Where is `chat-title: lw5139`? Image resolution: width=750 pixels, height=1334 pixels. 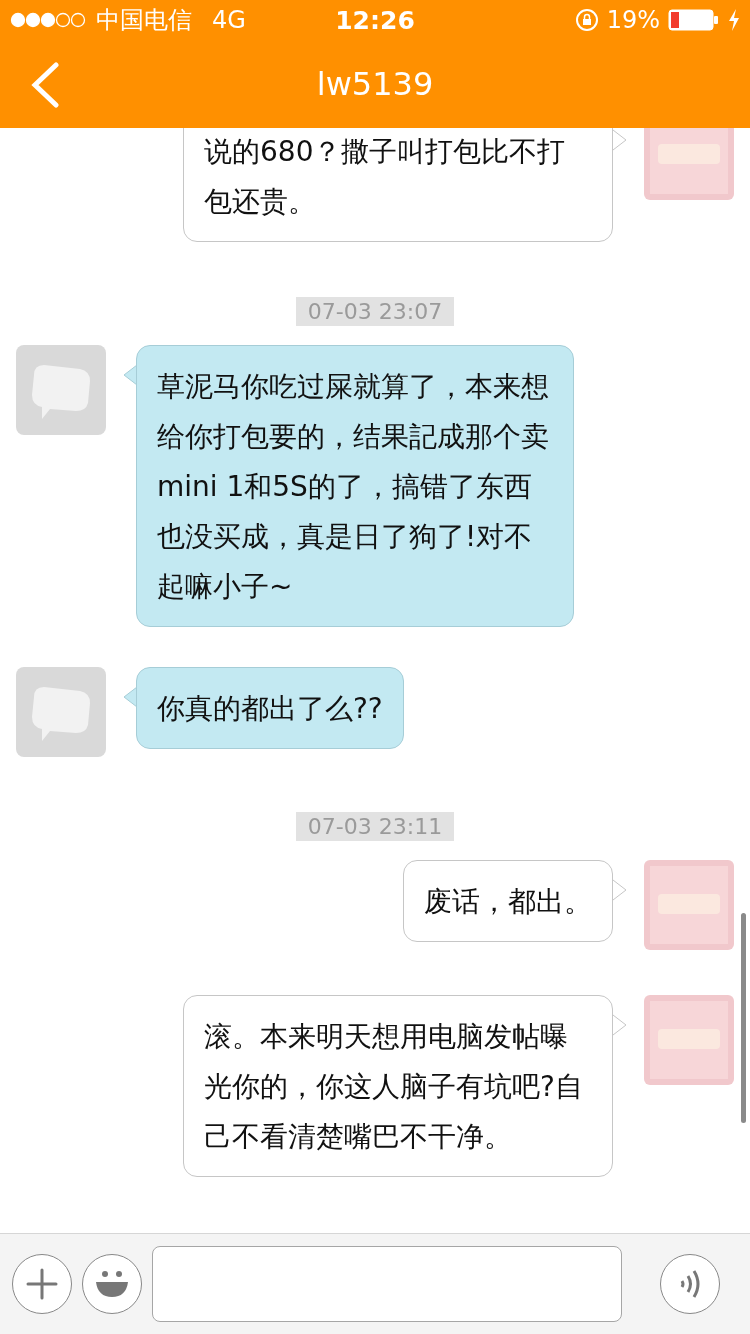 chat-title: lw5139 is located at coordinates (375, 84).